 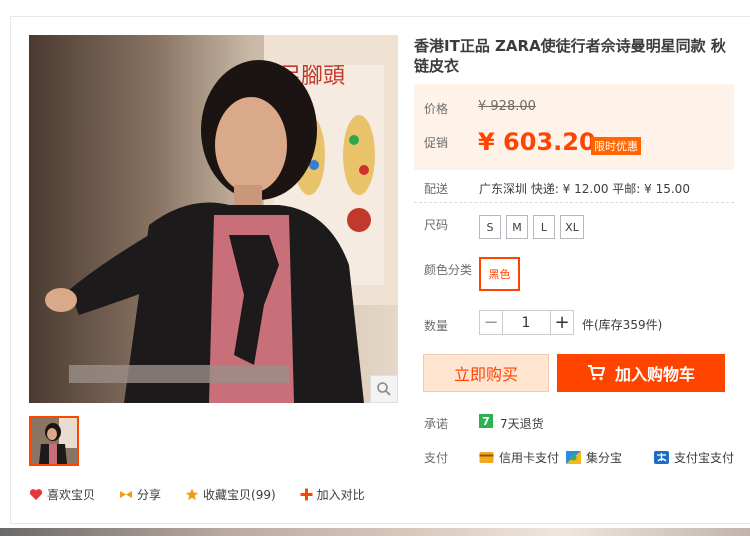 What do you see at coordinates (436, 458) in the screenshot?
I see `payment-label: 支付` at bounding box center [436, 458].